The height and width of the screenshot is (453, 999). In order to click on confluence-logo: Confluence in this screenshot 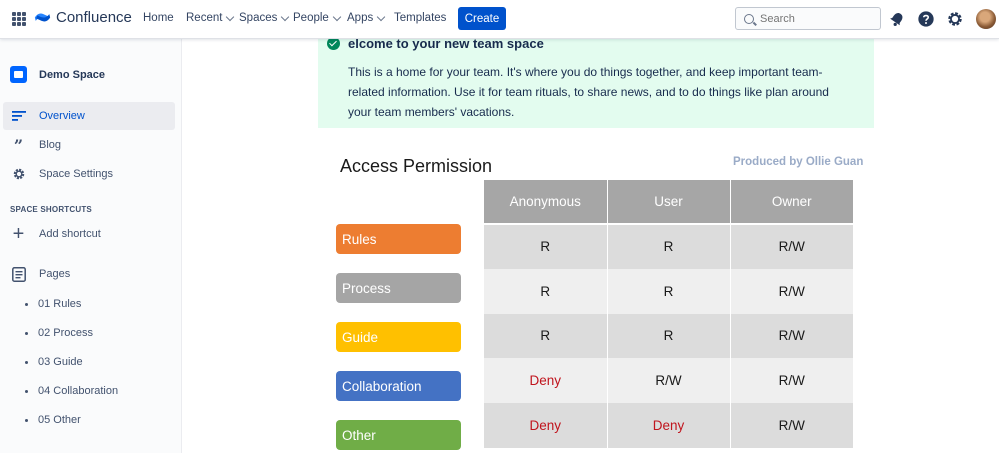, I will do `click(83, 17)`.